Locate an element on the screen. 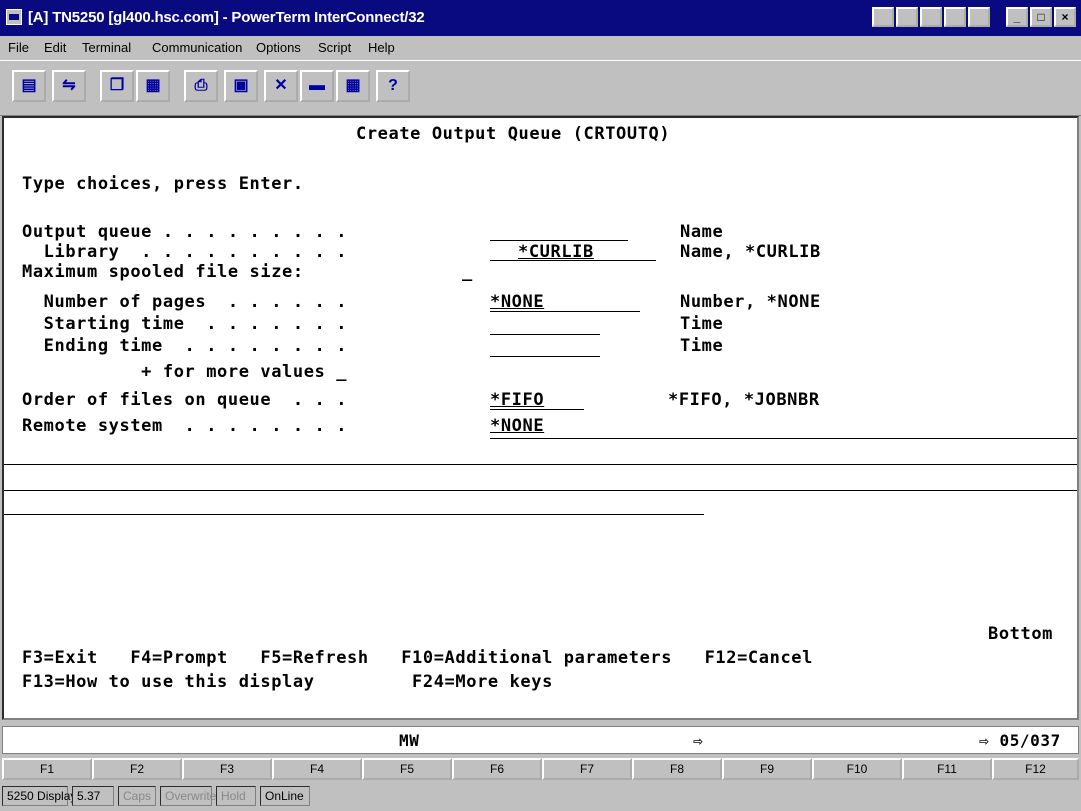 This screenshot has width=1081, height=811. cursor-position: ⇨ 05/037 is located at coordinates (1020, 740).